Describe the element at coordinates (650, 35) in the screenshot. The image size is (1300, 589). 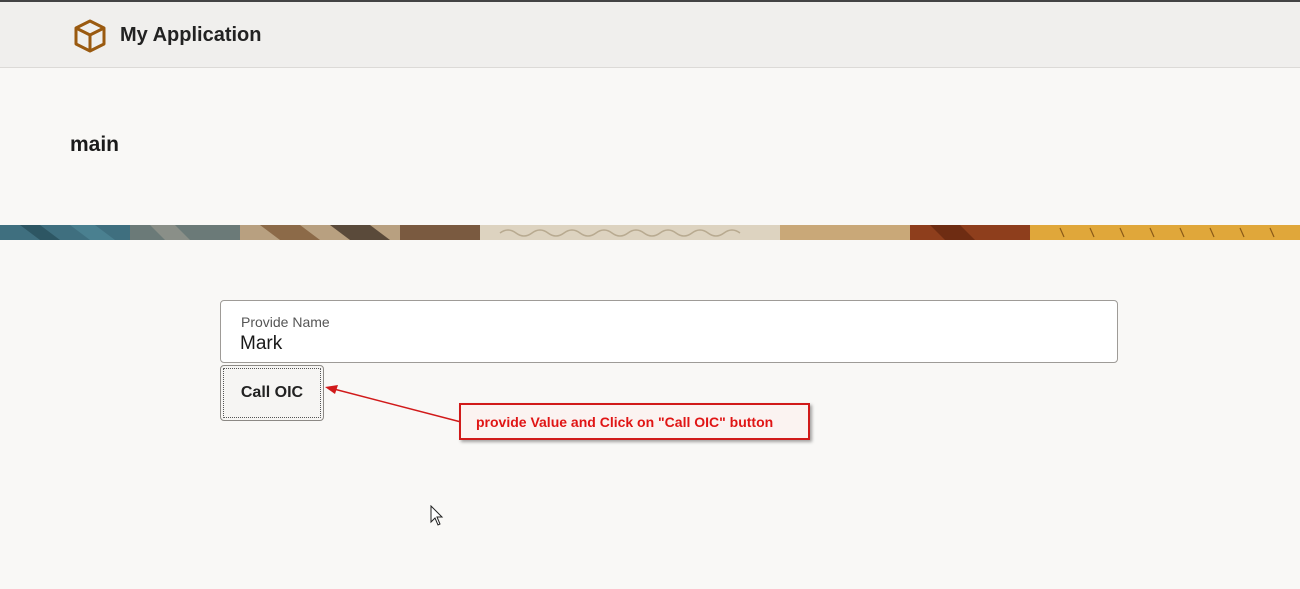
I see `app-header: My Application` at that location.